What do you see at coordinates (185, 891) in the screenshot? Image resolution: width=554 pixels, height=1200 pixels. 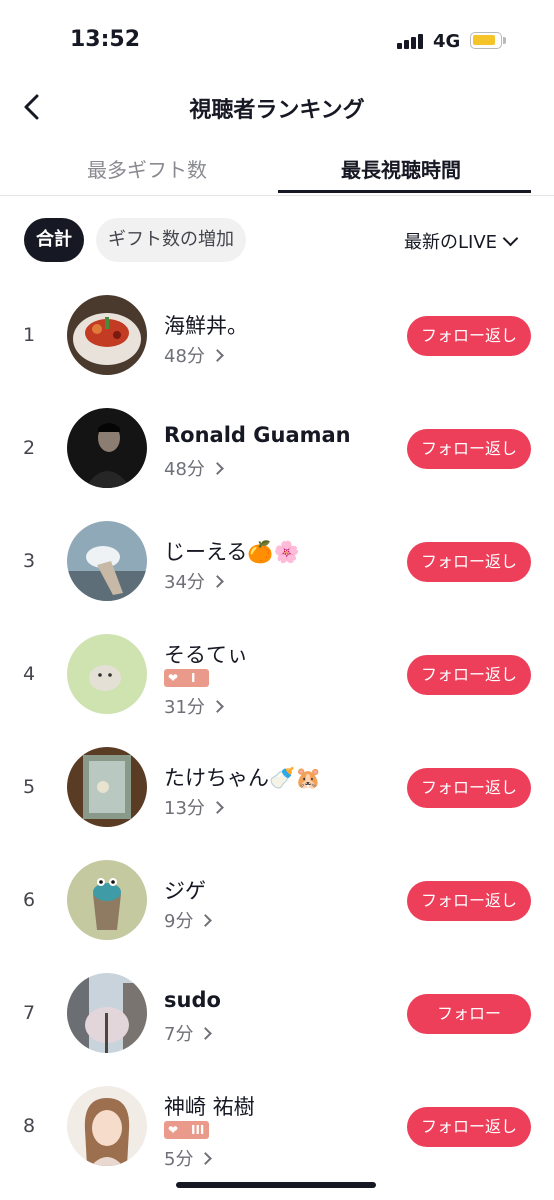 I see `user-name: ジゲ` at bounding box center [185, 891].